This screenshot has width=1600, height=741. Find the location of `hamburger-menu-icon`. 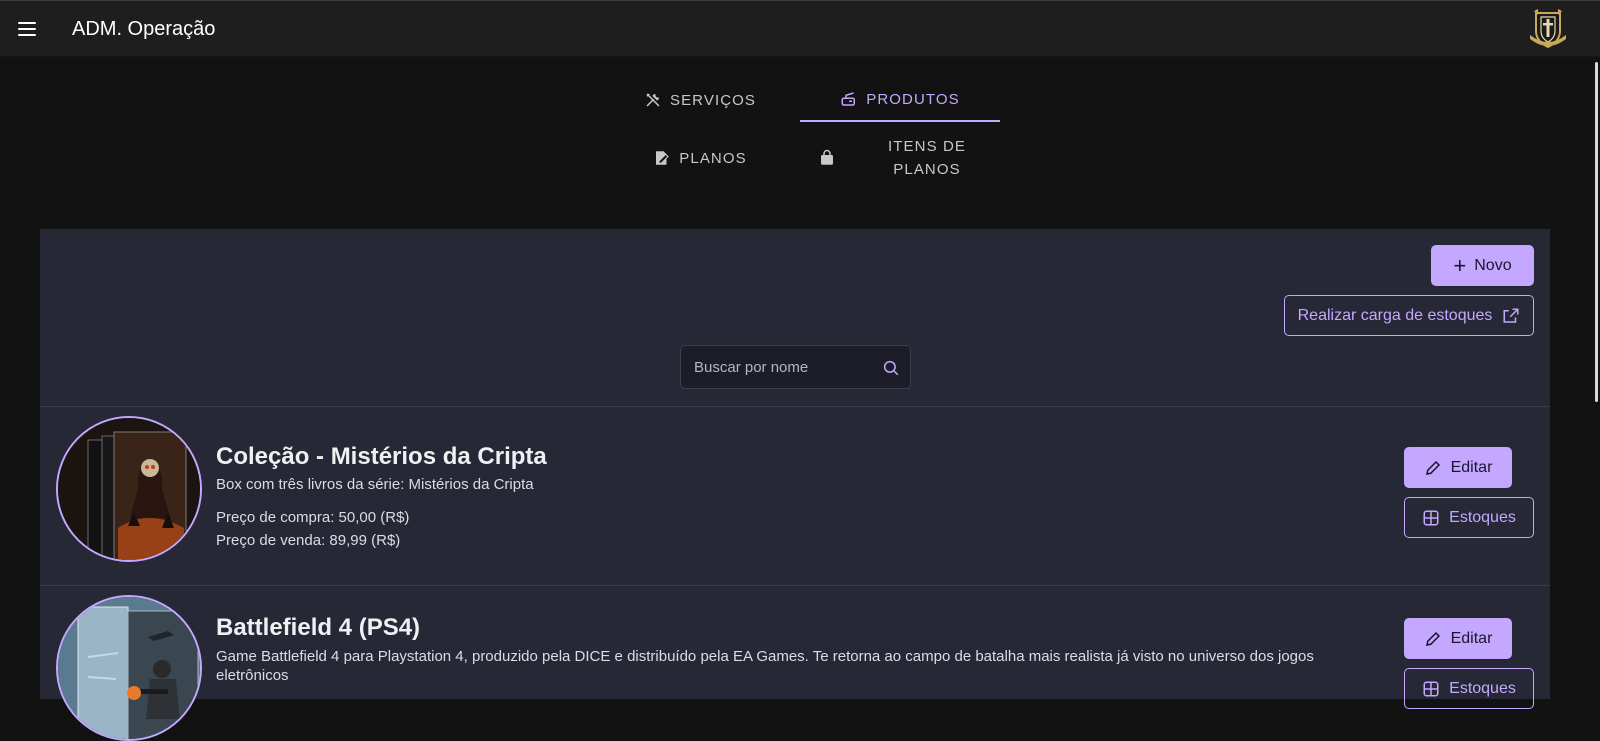

hamburger-menu-icon is located at coordinates (28, 29).